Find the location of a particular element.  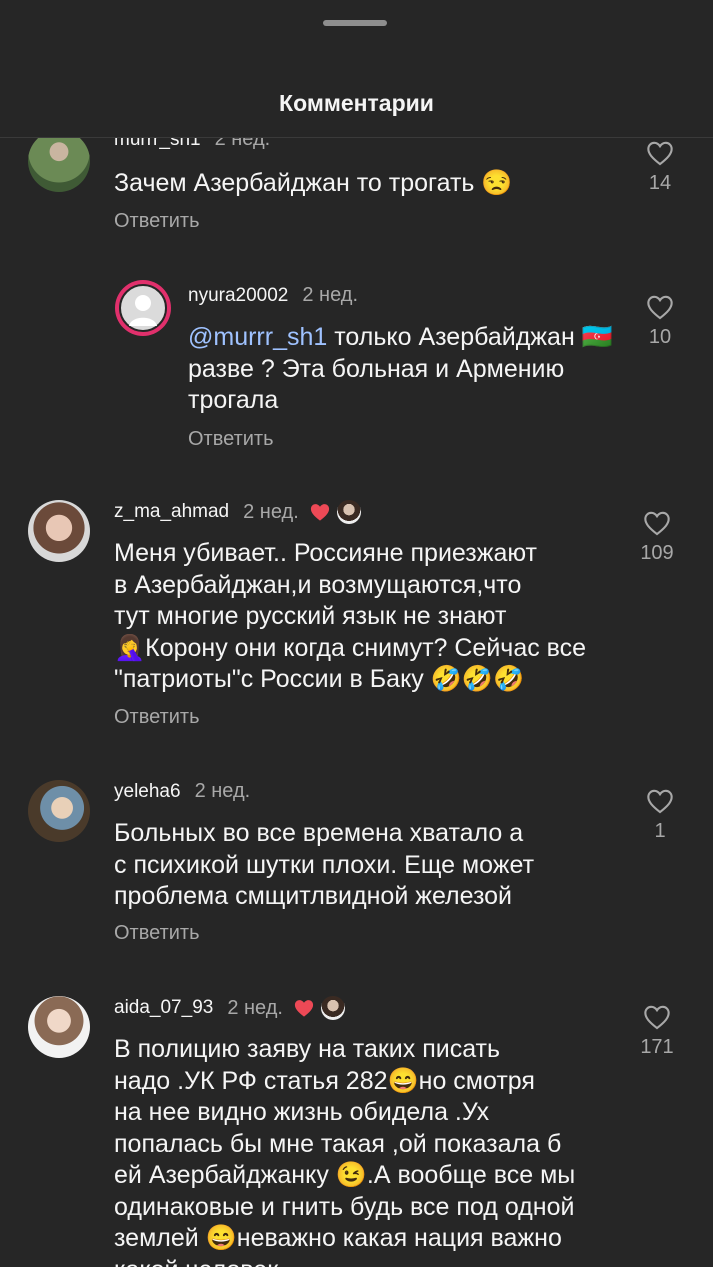

like-count: 109 is located at coordinates (657, 553).